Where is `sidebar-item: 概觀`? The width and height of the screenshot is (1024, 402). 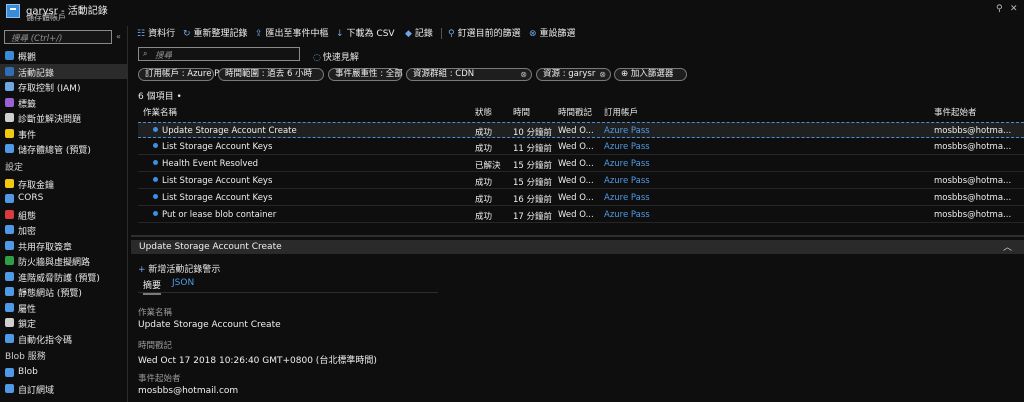 sidebar-item: 概觀 is located at coordinates (63, 55).